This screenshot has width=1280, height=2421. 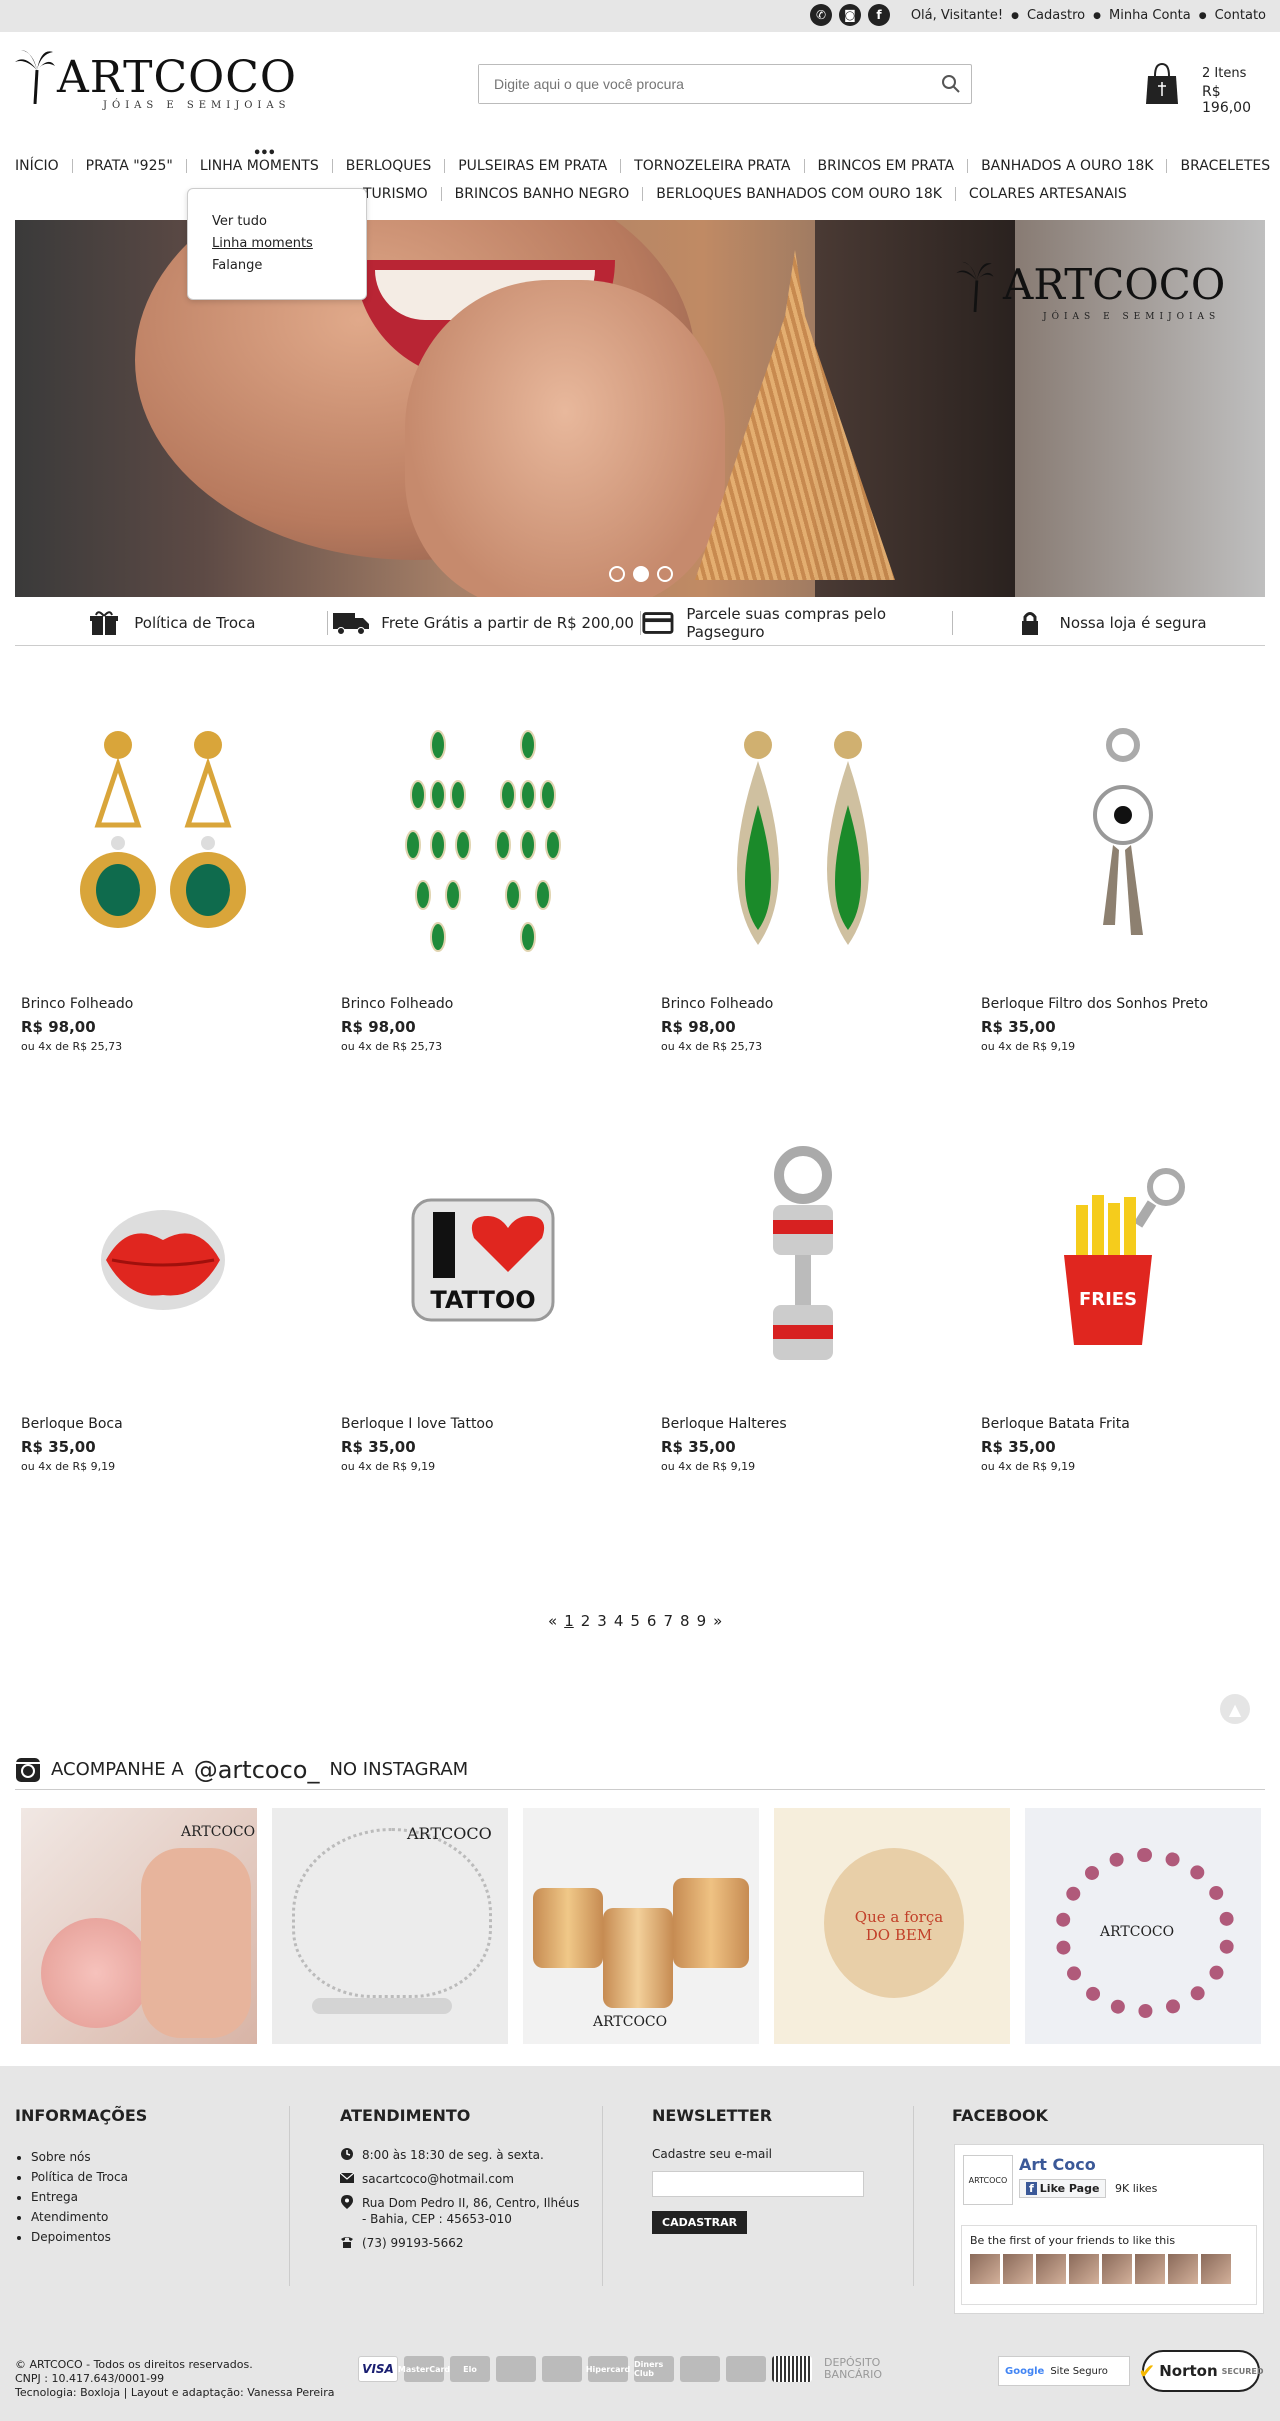 What do you see at coordinates (417, 1424) in the screenshot?
I see `product-name: Berloque I love Tattoo` at bounding box center [417, 1424].